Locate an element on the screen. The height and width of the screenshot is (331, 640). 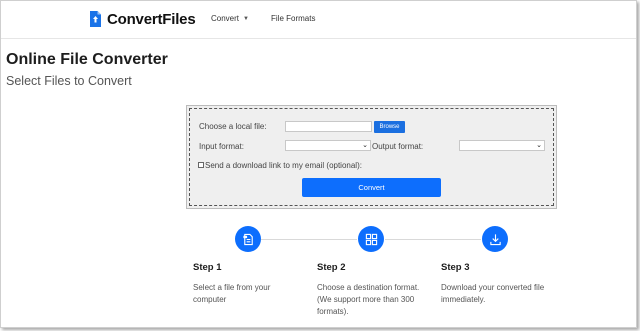
step-1-badge is located at coordinates (248, 239).